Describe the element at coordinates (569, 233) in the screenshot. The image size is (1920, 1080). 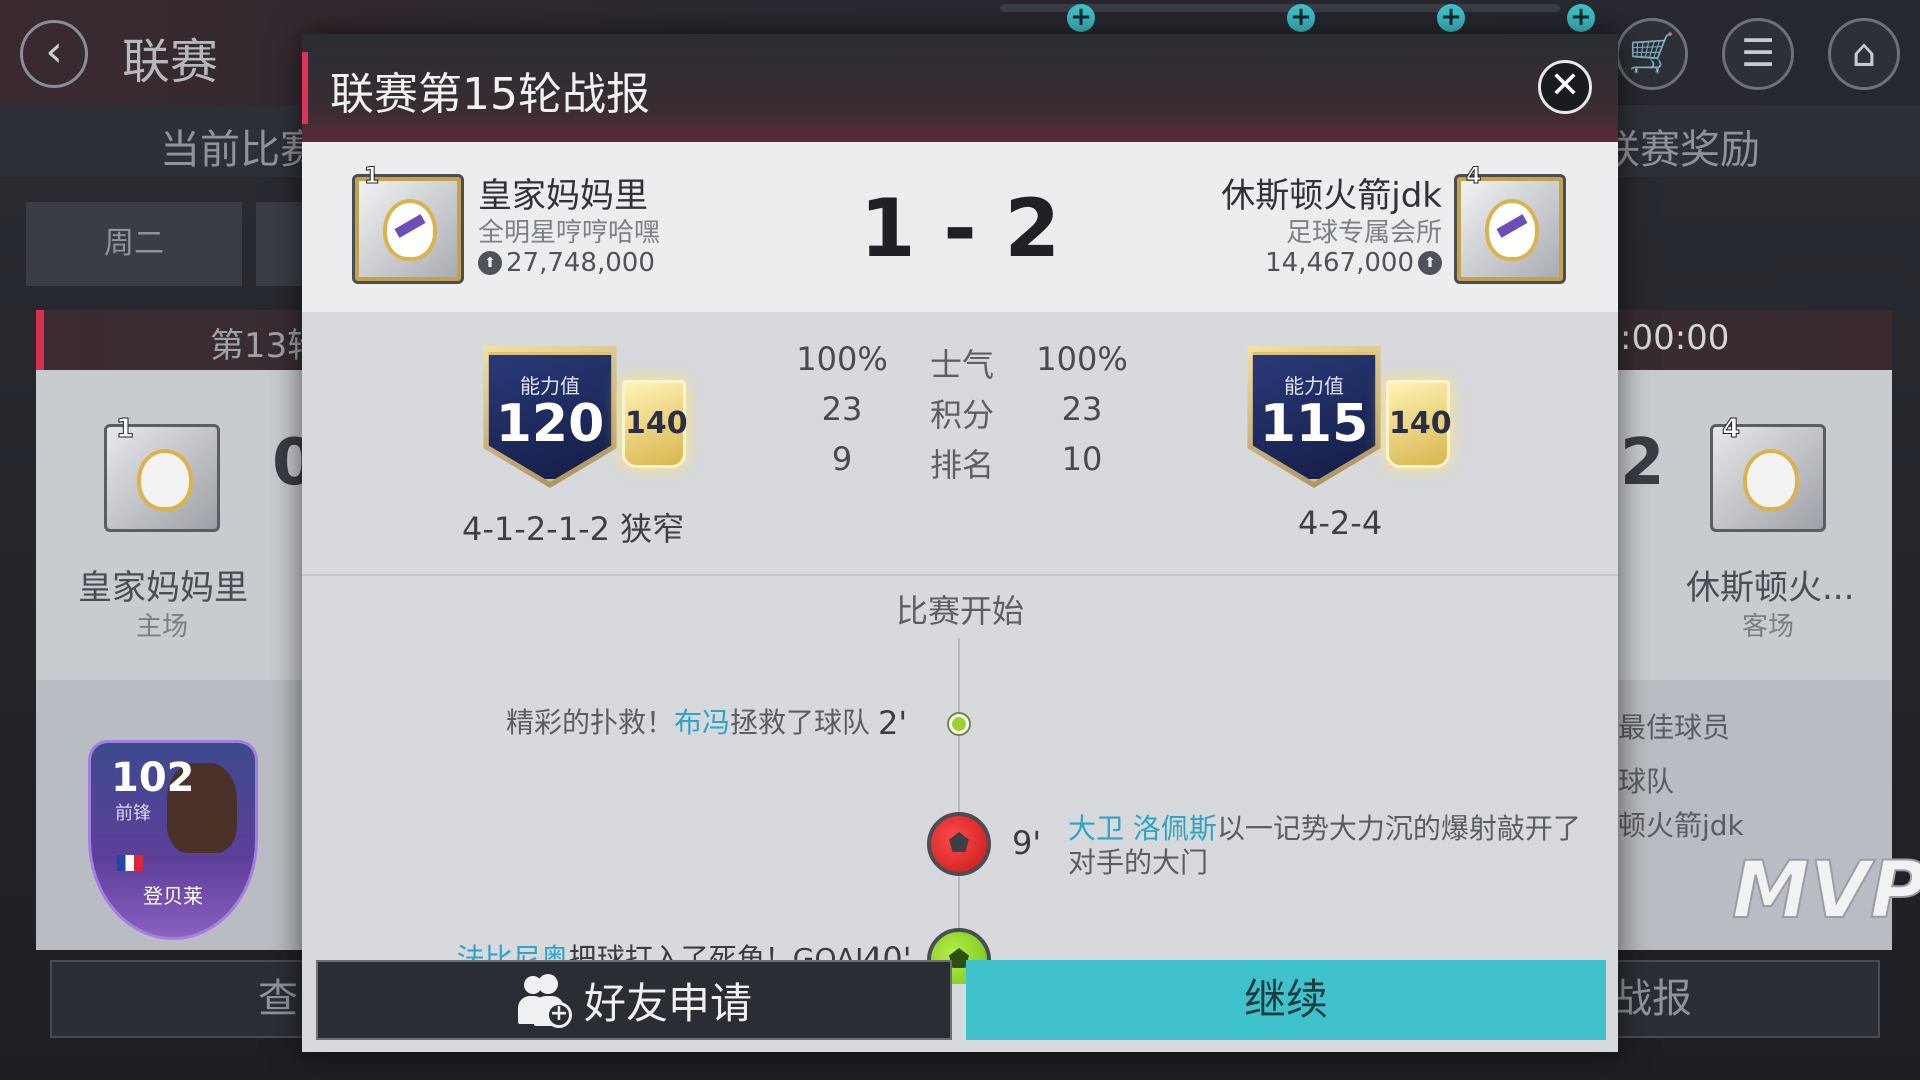
I see `home-manager: 全明星哼哼哈嘿` at that location.